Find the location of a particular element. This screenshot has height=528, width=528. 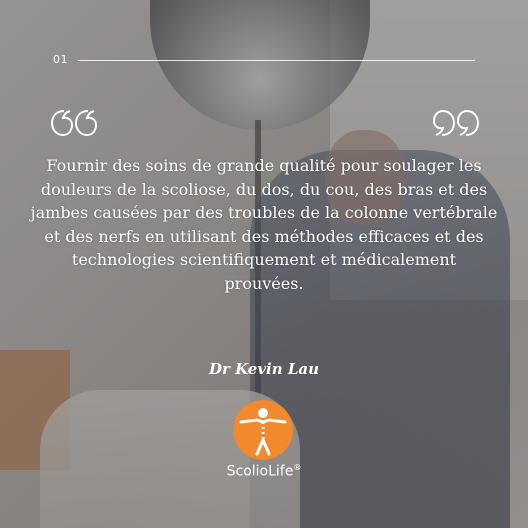

slide-number: 01 is located at coordinates (60, 59).